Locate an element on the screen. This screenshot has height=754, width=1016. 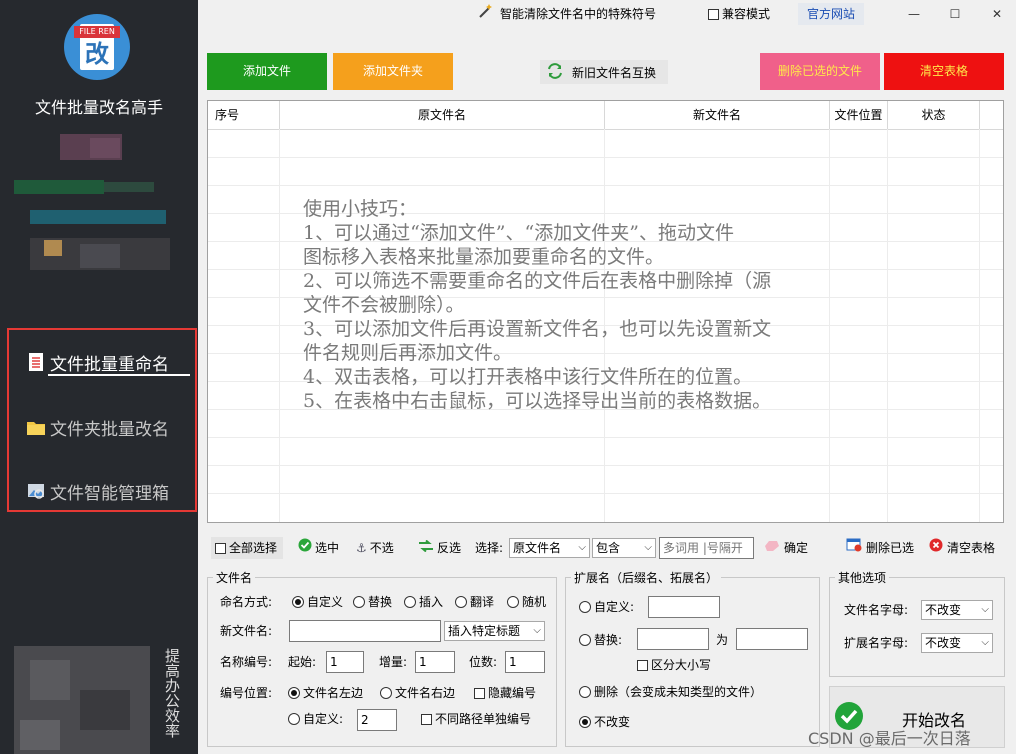
select-button: 选中 is located at coordinates (318, 548).